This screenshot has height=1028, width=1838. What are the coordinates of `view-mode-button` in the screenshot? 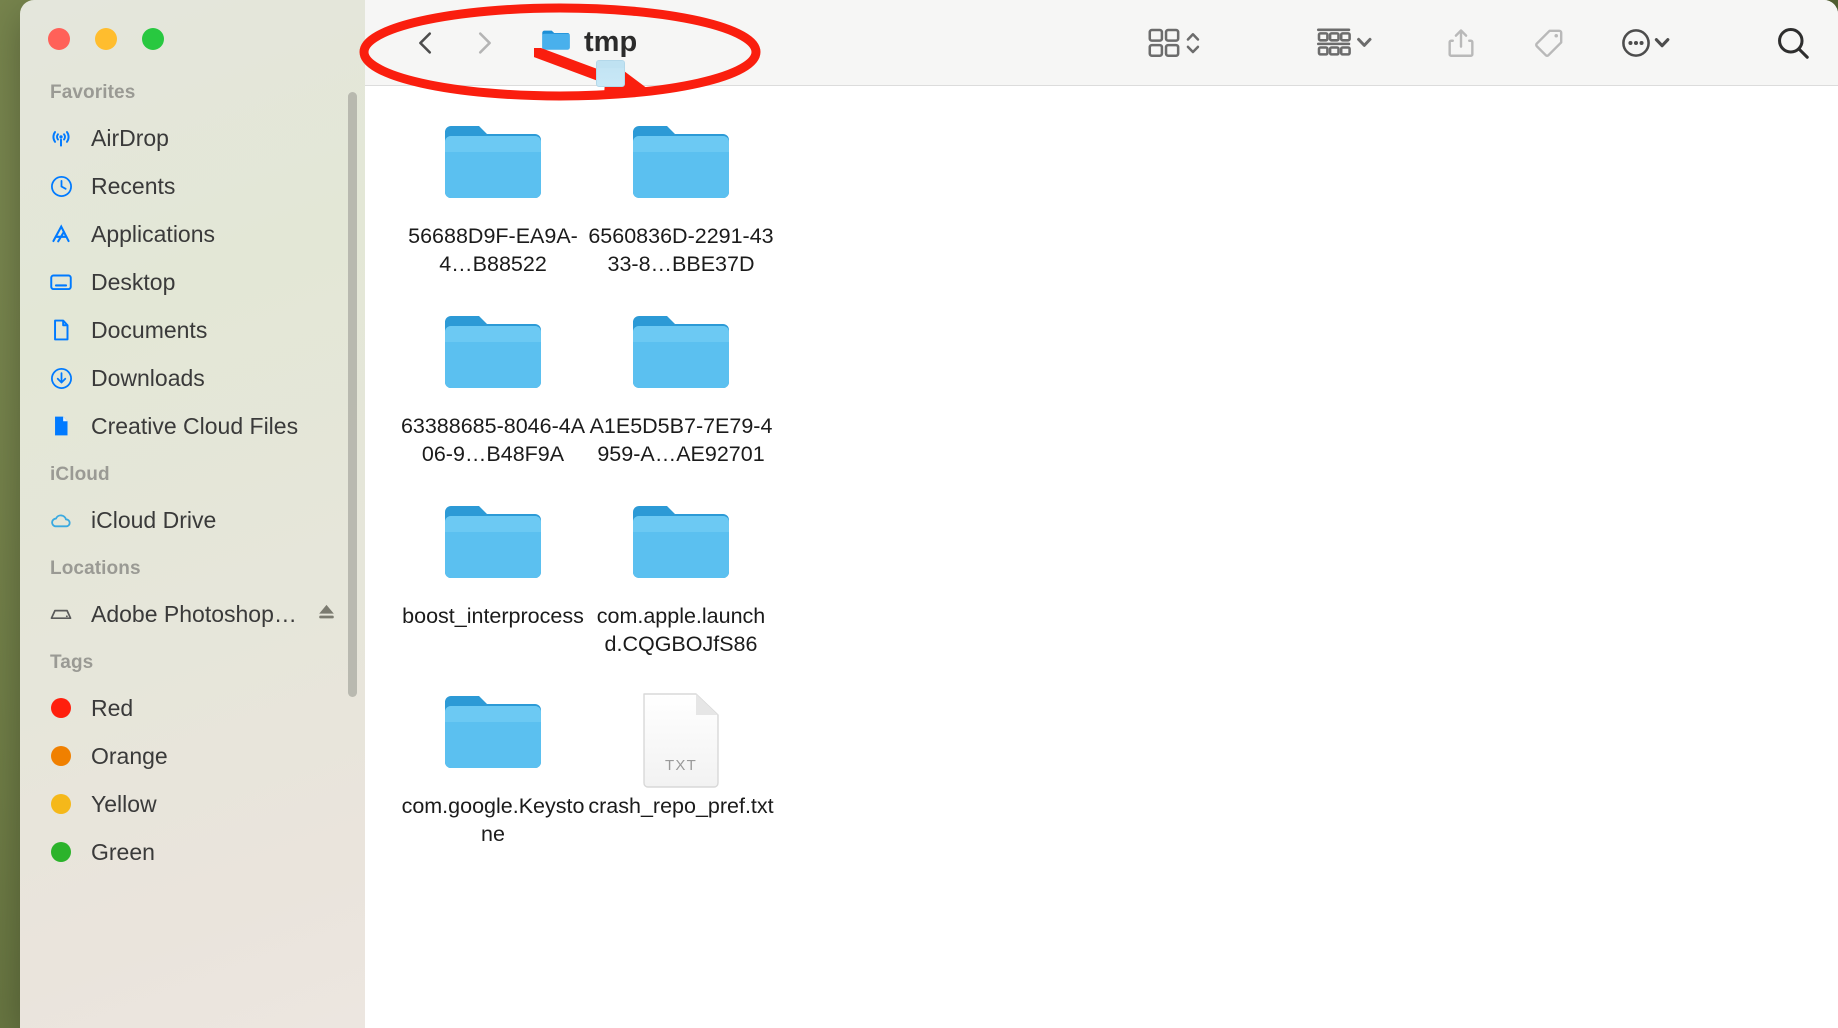 It's located at (1182, 43).